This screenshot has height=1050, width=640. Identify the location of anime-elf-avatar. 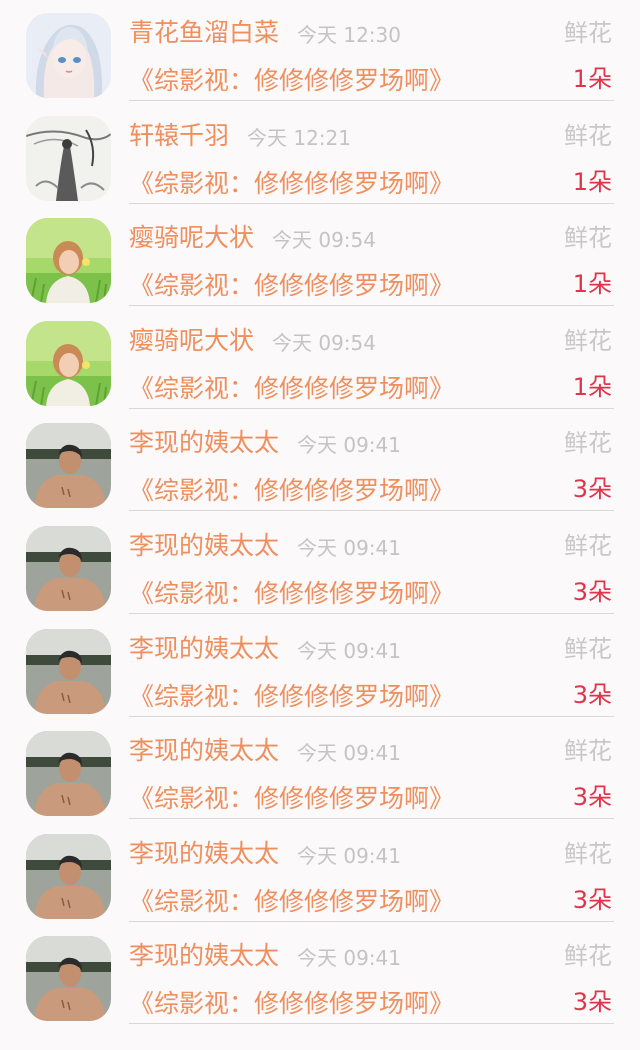
(68, 55).